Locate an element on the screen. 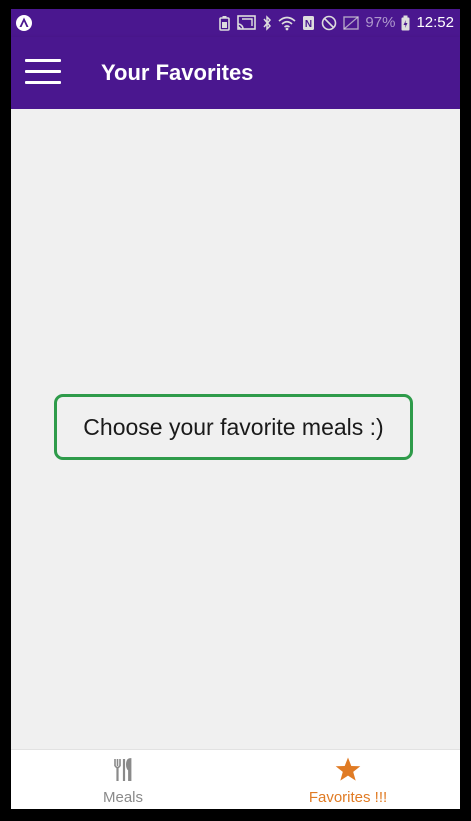 Image resolution: width=471 pixels, height=821 pixels. tab-favorites: Favorites !!! is located at coordinates (348, 779).